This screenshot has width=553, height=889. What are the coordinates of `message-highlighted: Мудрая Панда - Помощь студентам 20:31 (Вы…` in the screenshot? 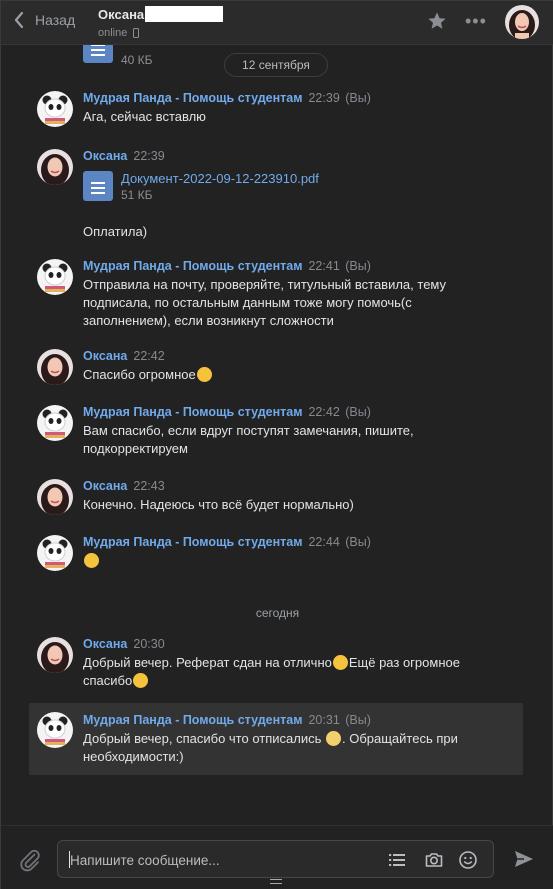 It's located at (276, 739).